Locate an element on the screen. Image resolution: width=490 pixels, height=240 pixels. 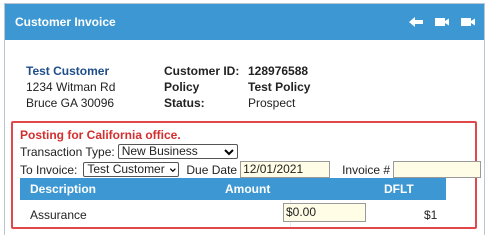
invoice-number-input is located at coordinates (437, 169).